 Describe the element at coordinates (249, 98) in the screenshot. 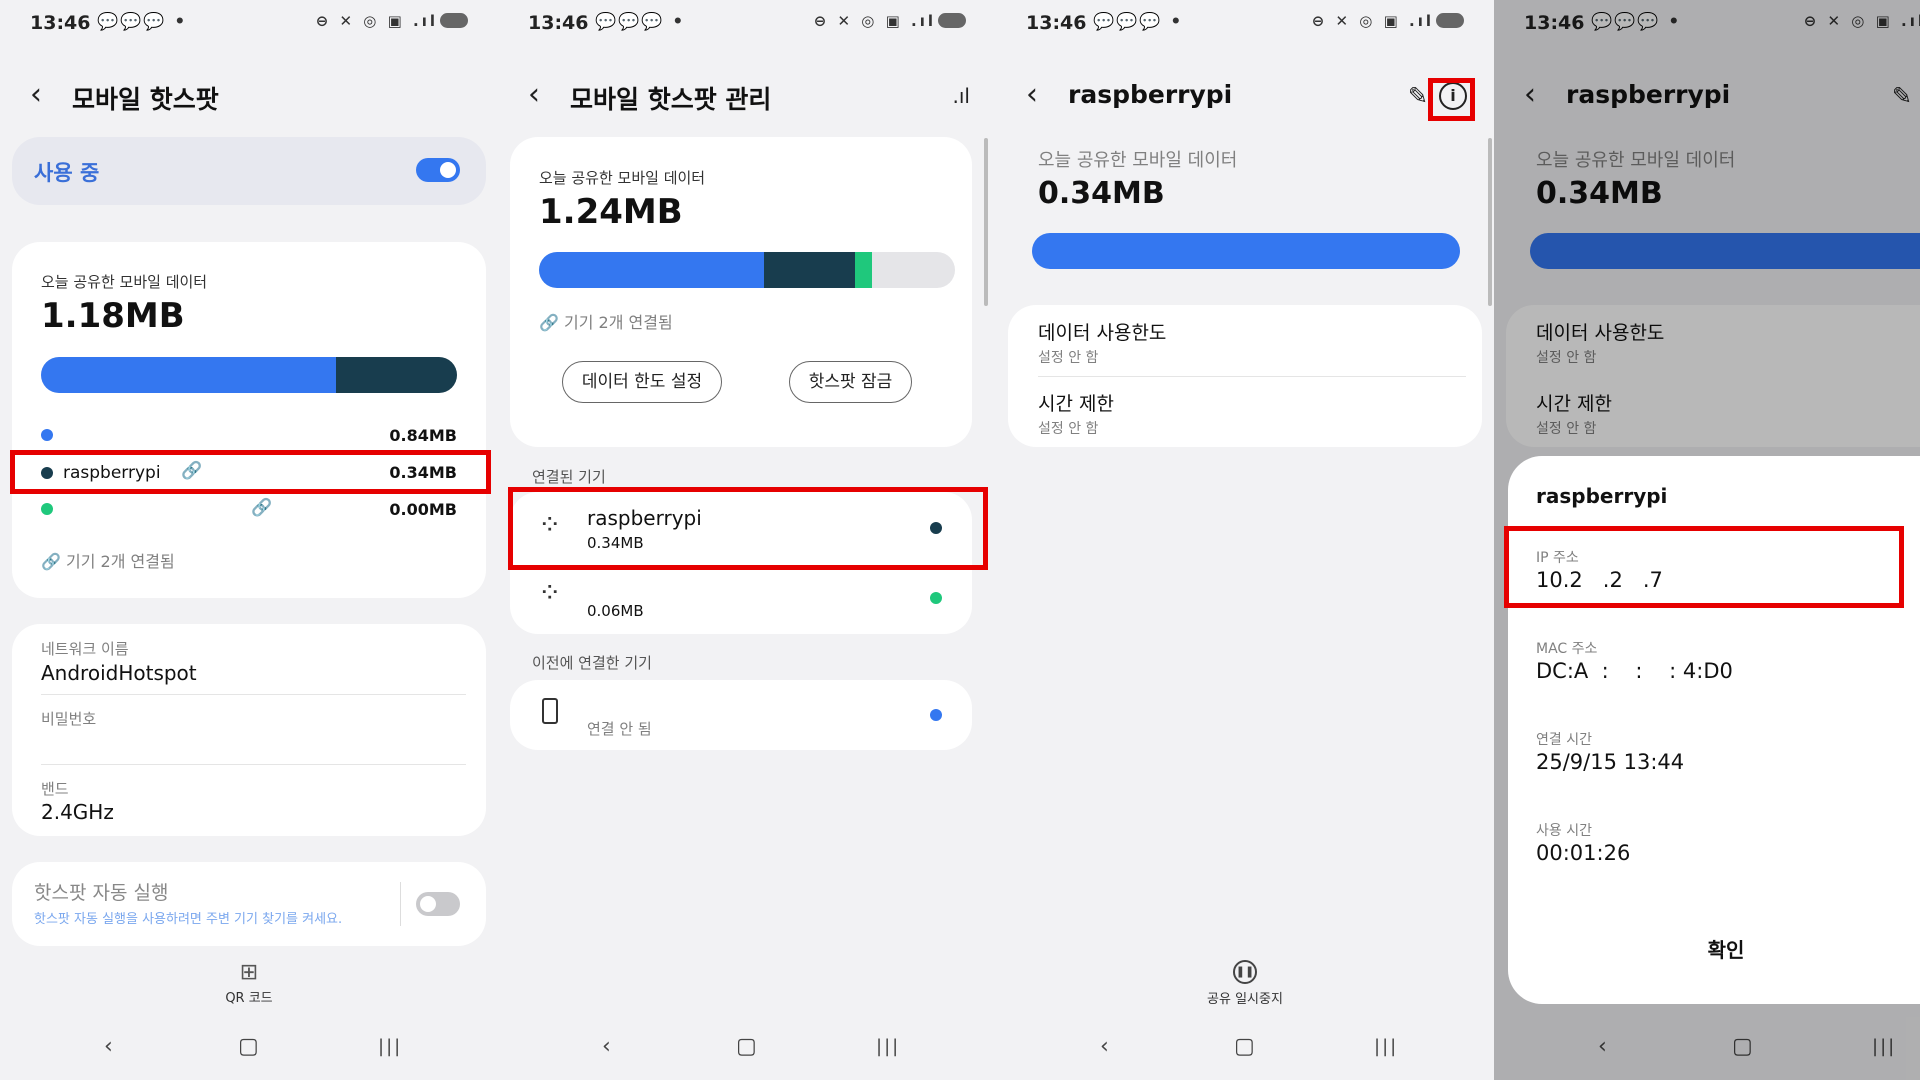

I see `app-bar: ‹ 모바일 핫스팟` at that location.